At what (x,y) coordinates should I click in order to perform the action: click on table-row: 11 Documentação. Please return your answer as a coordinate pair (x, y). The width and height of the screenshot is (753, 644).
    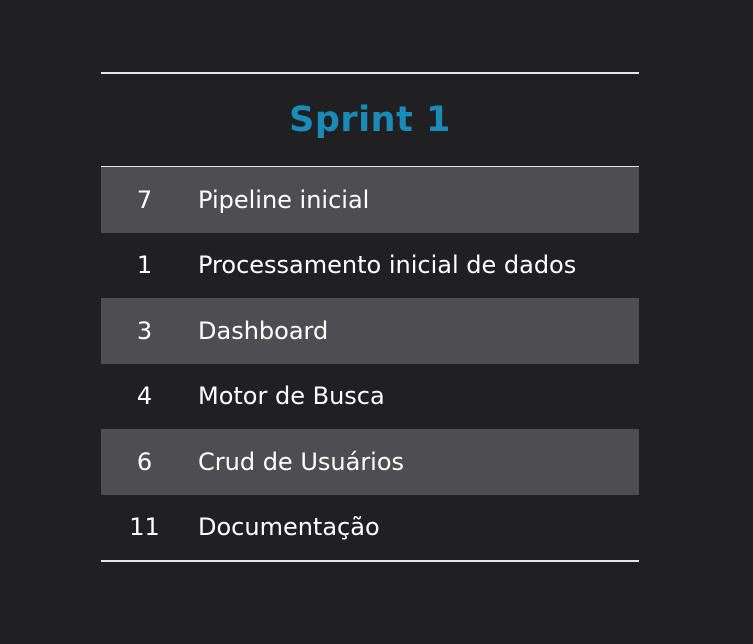
    Looking at the image, I should click on (370, 528).